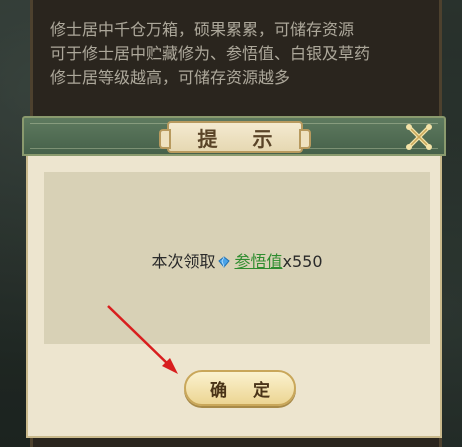  Describe the element at coordinates (302, 261) in the screenshot. I see `reward-amount: x550` at that location.